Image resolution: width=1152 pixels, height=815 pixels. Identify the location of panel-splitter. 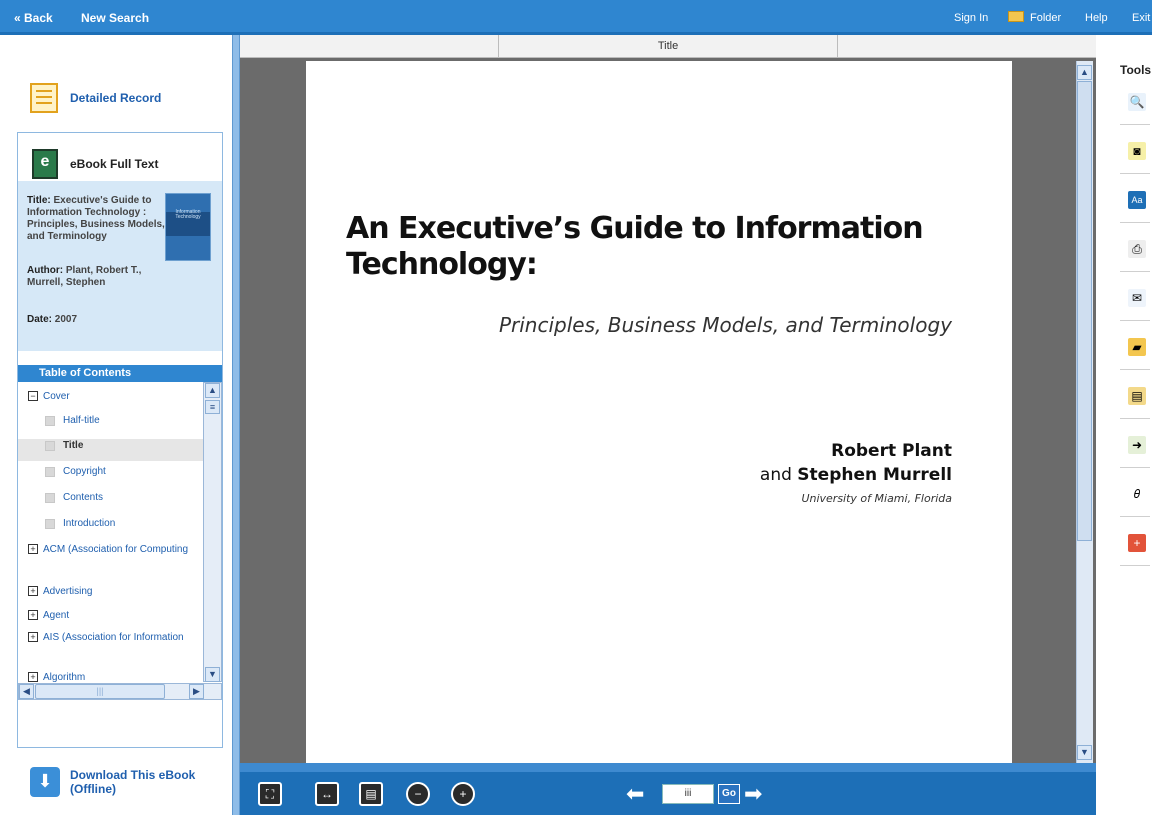
(236, 425).